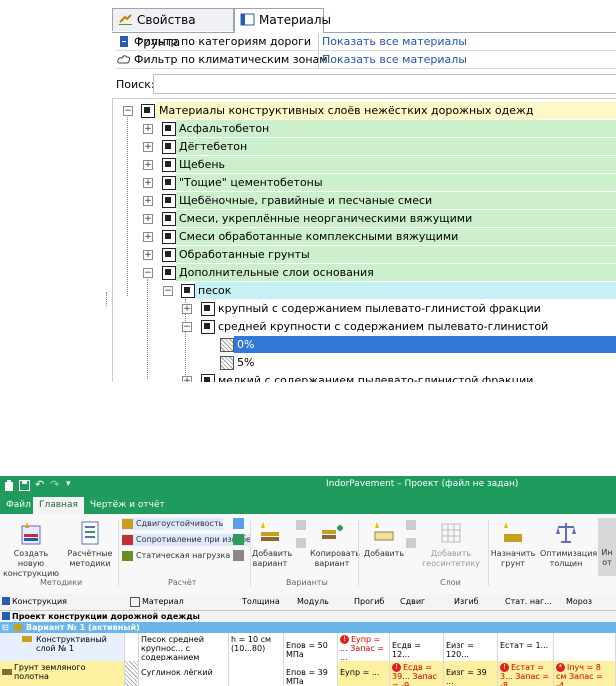 This screenshot has width=616, height=686. I want to click on add-variant-button: Добавить вариант, so click(272, 544).